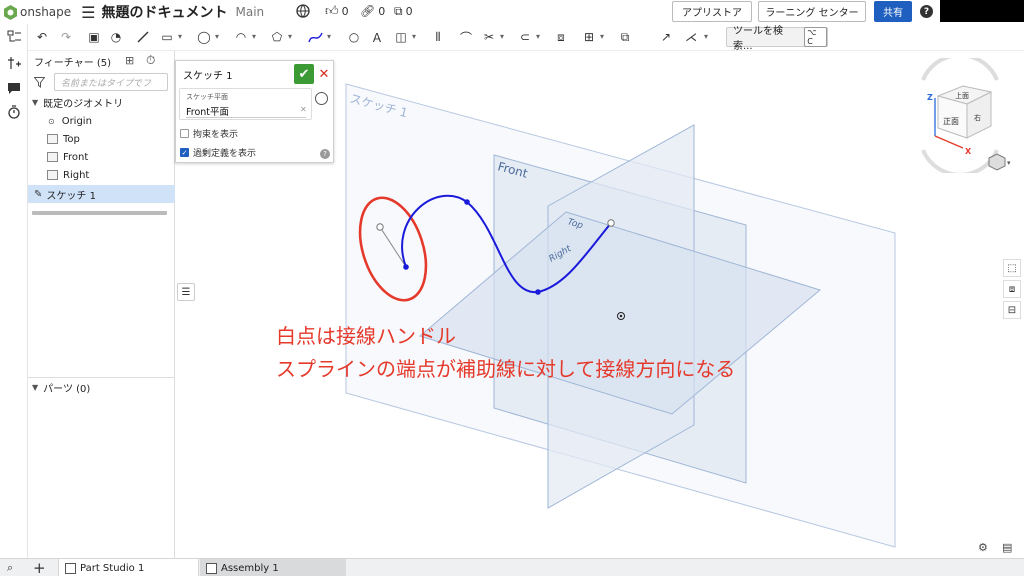 This screenshot has width=1024, height=576. What do you see at coordinates (42, 37) in the screenshot?
I see `undo-icon: ↶` at bounding box center [42, 37].